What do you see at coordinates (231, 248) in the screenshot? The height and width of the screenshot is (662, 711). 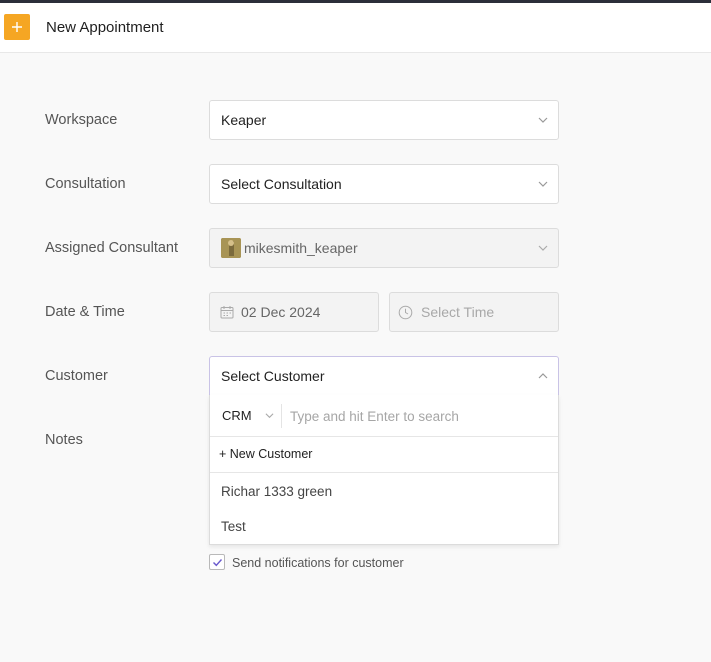 I see `avatar` at bounding box center [231, 248].